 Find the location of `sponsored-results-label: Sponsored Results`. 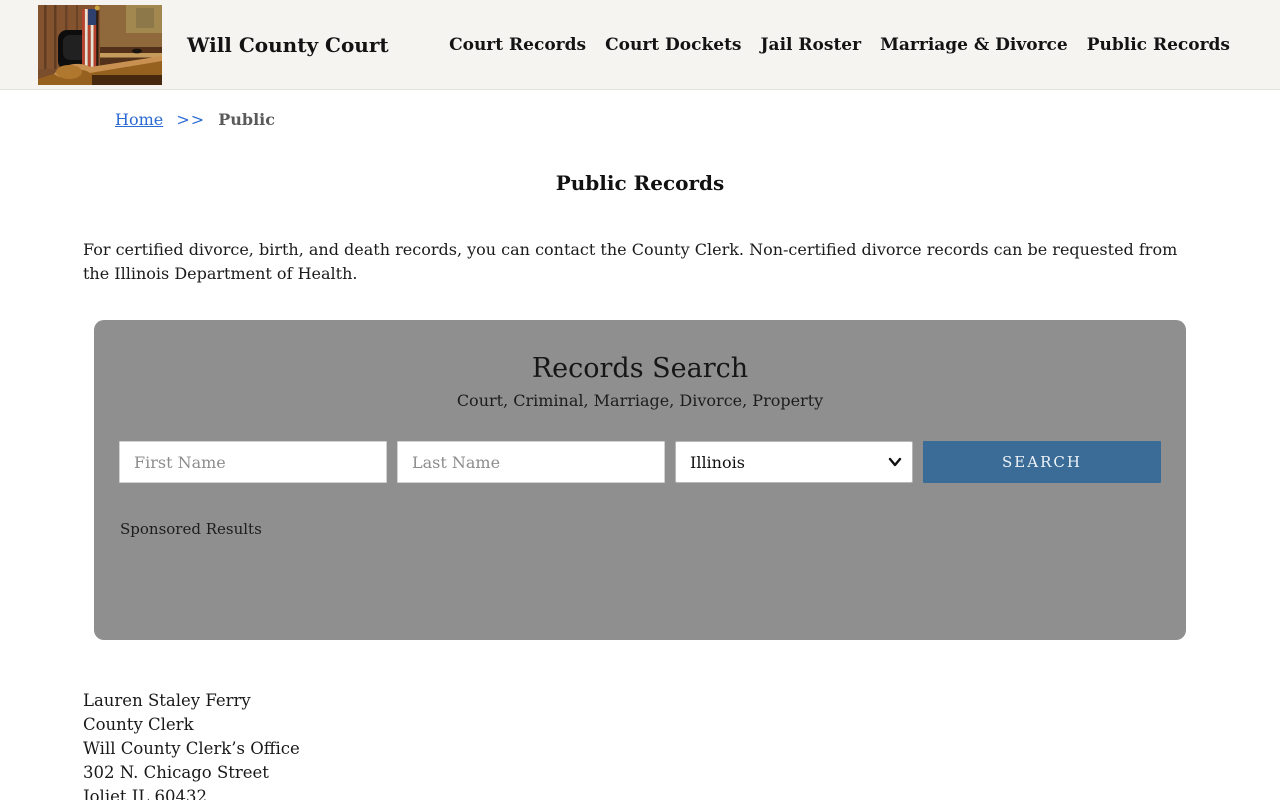

sponsored-results-label: Sponsored Results is located at coordinates (191, 529).